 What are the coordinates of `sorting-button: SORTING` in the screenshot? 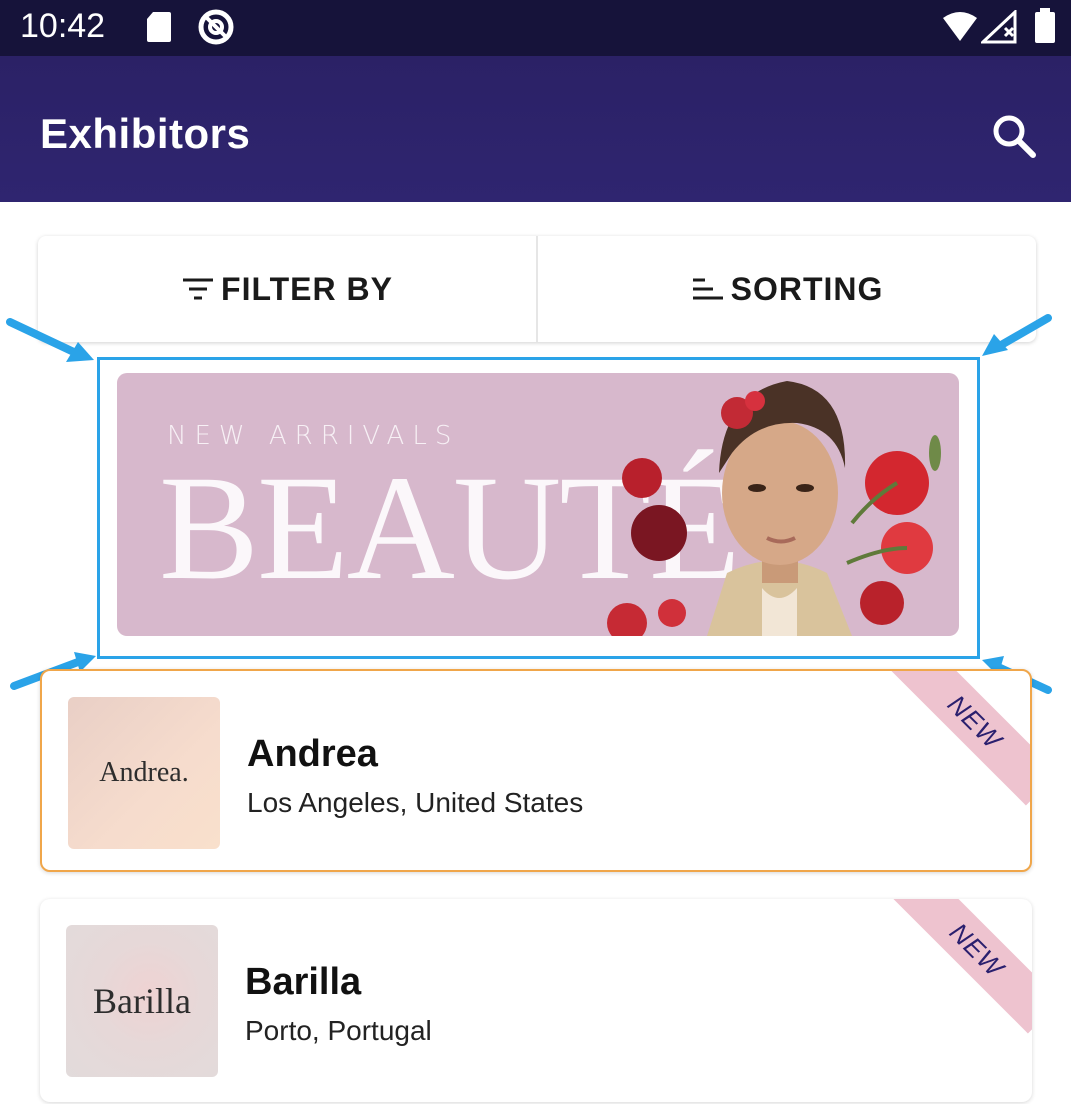 It's located at (787, 289).